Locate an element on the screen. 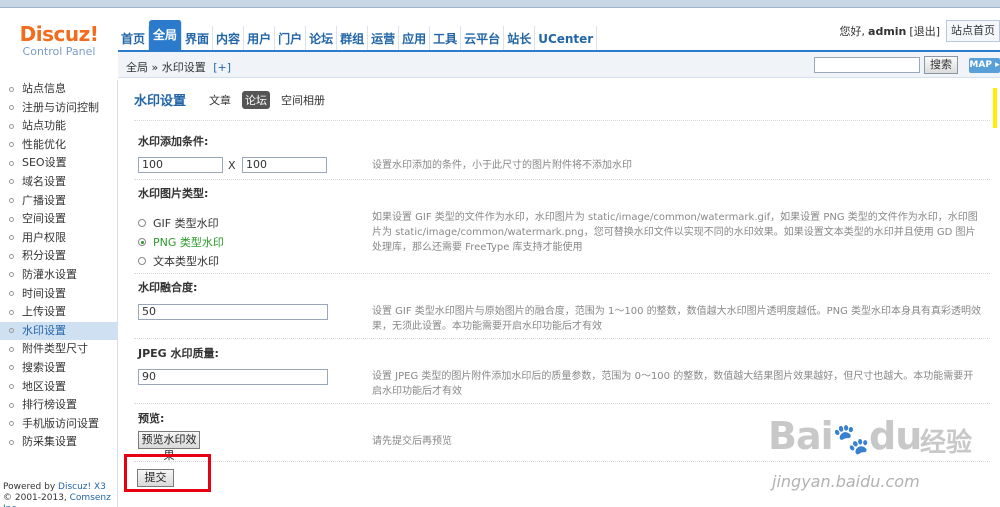 This screenshot has width=1000, height=507. nav-item-11: 云平台 is located at coordinates (483, 38).